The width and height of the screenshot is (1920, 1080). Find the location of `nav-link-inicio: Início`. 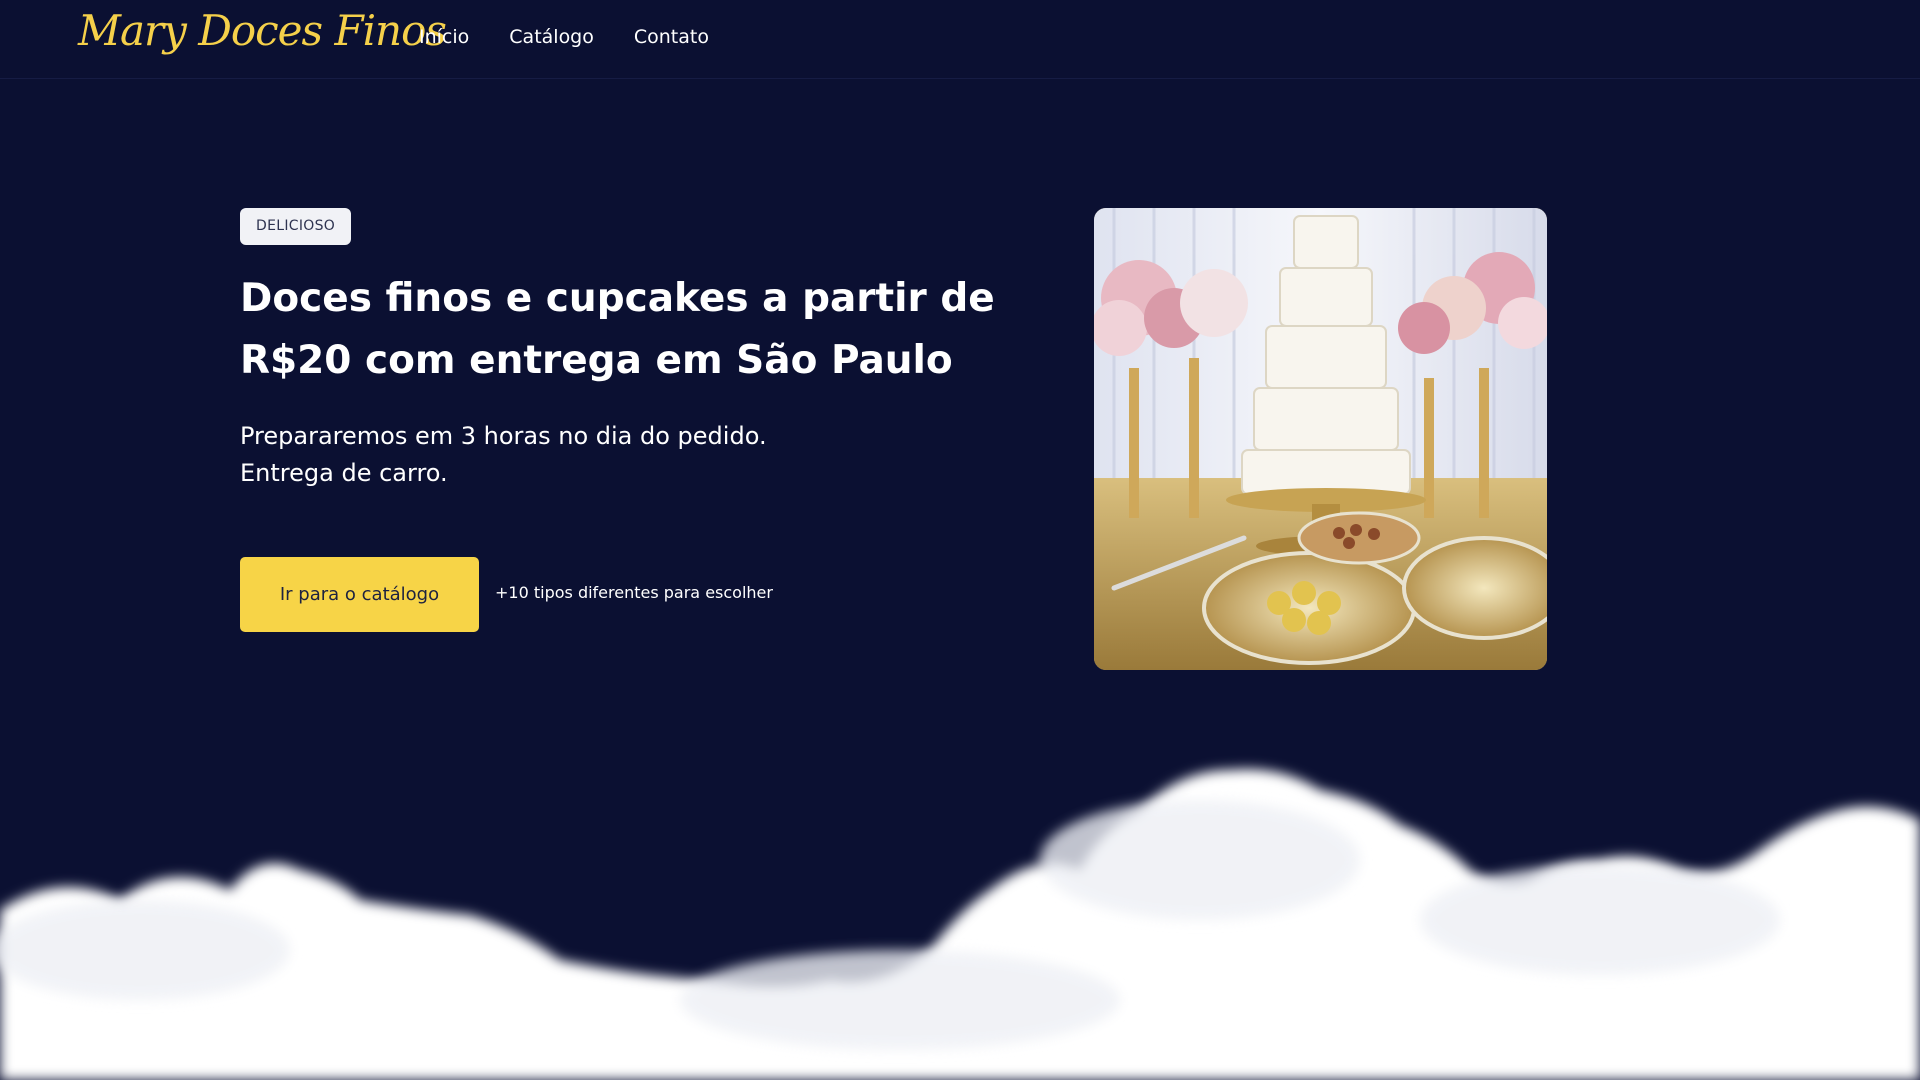

nav-link-inicio: Início is located at coordinates (444, 37).